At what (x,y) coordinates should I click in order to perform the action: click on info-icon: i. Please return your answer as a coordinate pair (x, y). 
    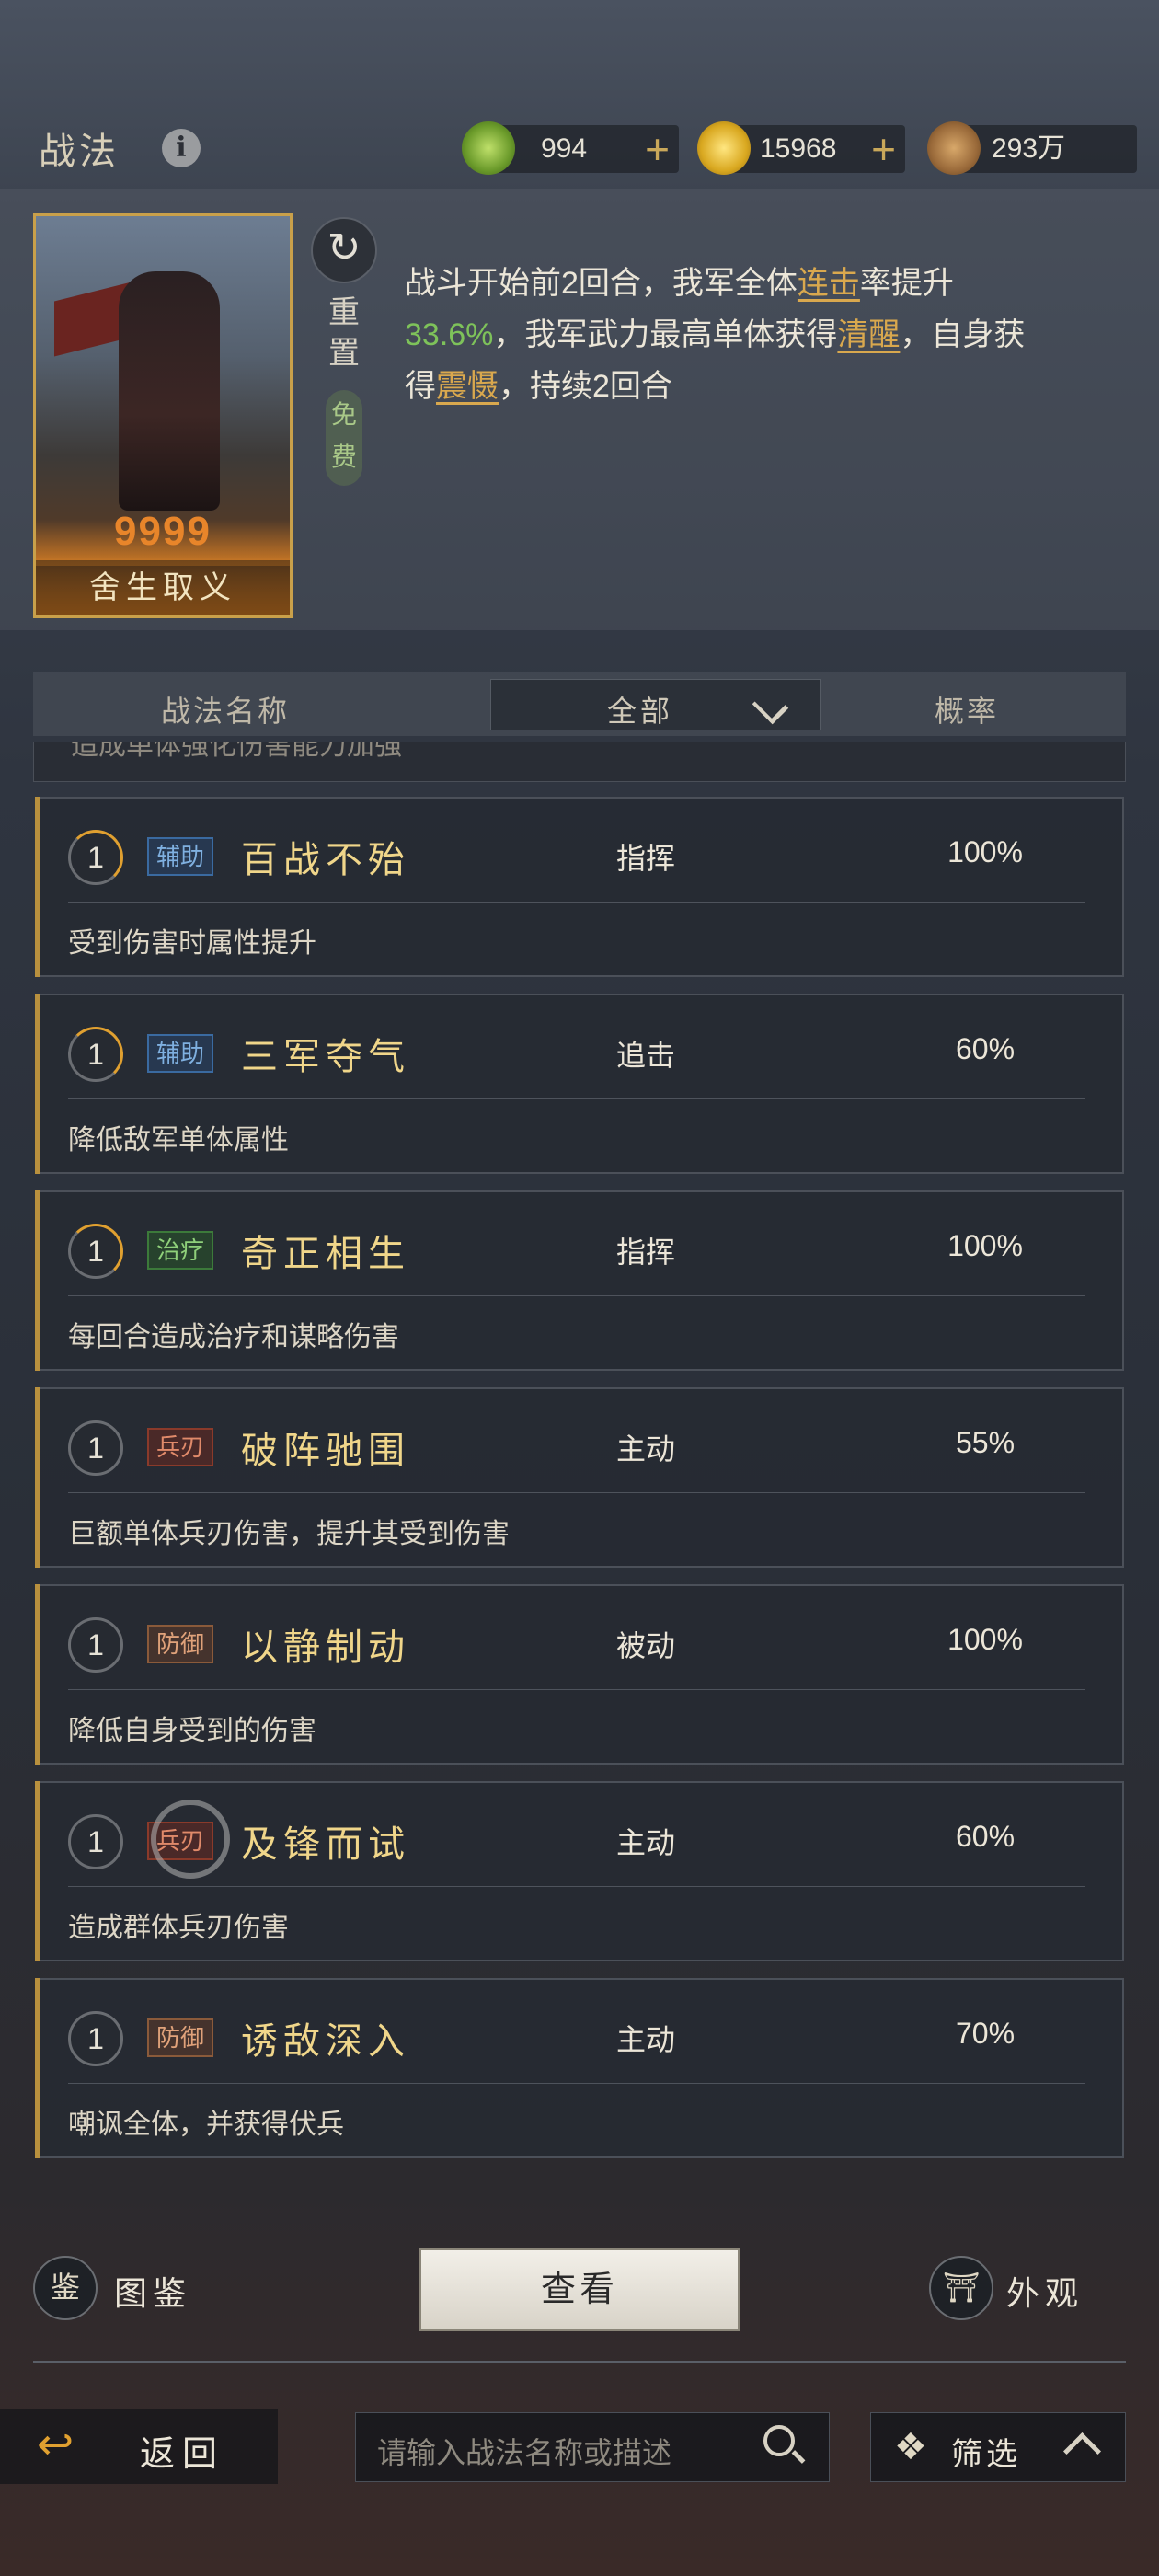
    Looking at the image, I should click on (181, 148).